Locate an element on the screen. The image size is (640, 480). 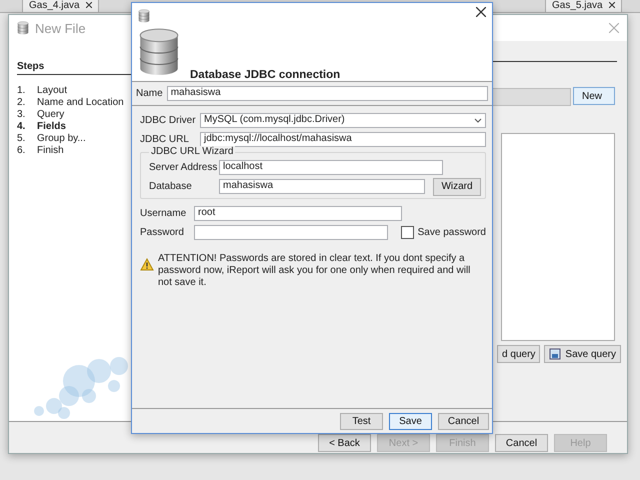
field-label: Server Address is located at coordinates (182, 167).